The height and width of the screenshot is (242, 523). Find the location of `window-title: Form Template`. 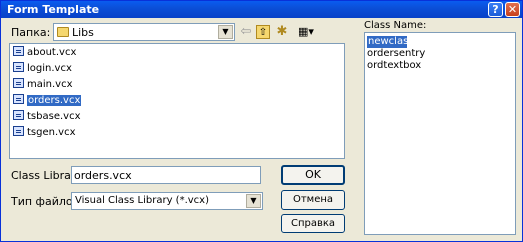

window-title: Form Template is located at coordinates (53, 9).